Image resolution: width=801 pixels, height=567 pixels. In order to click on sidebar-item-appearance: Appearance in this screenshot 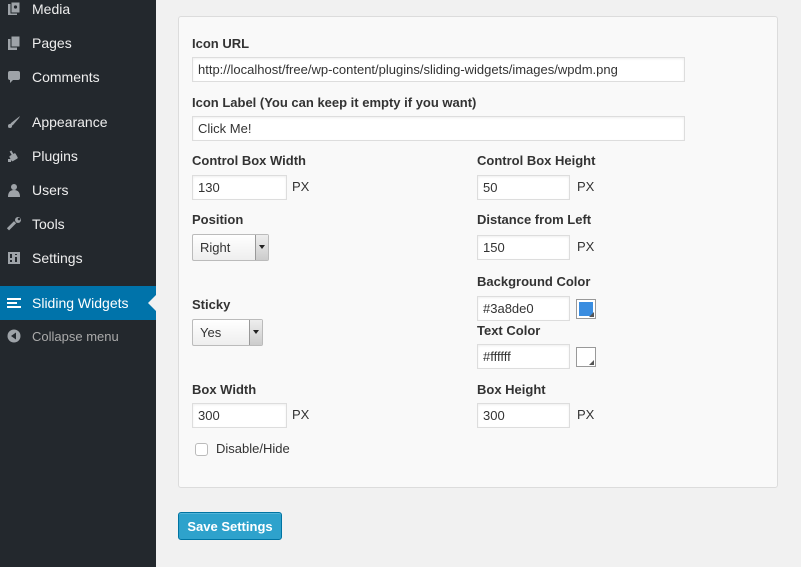, I will do `click(78, 122)`.